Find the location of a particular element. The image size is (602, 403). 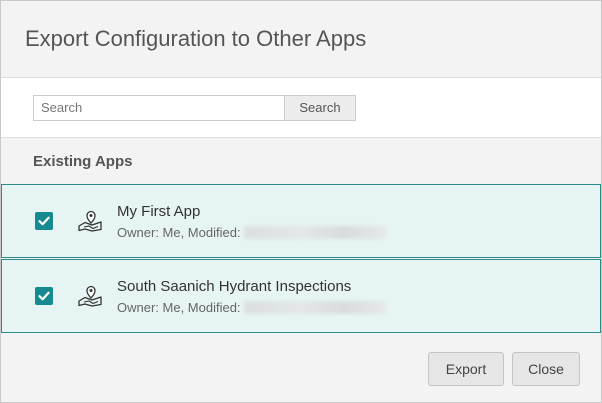

export-button: Export is located at coordinates (466, 369).